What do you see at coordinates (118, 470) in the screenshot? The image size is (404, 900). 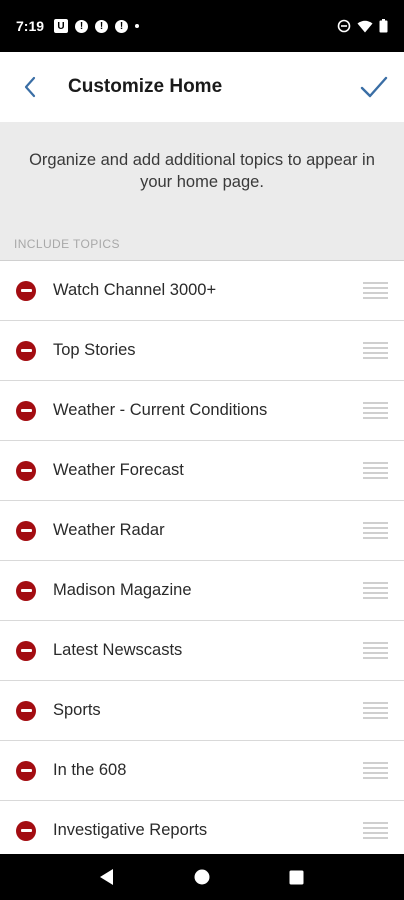 I see `topic-label: Weather Forecast` at bounding box center [118, 470].